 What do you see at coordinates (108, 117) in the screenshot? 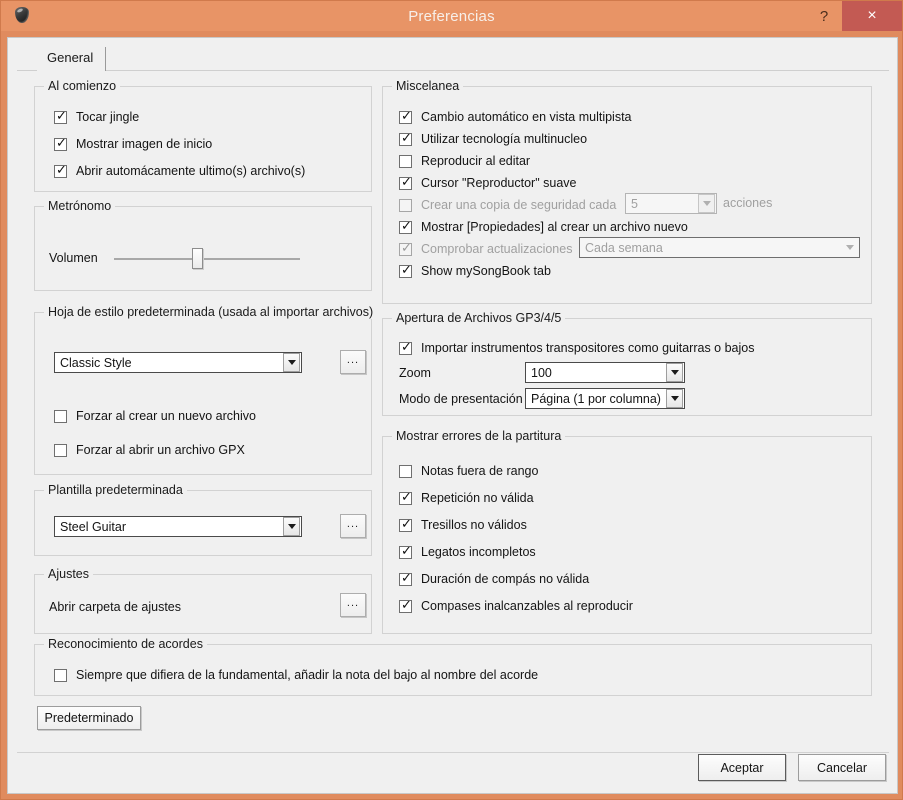
I see `checkbox-label: Tocar jingle` at bounding box center [108, 117].